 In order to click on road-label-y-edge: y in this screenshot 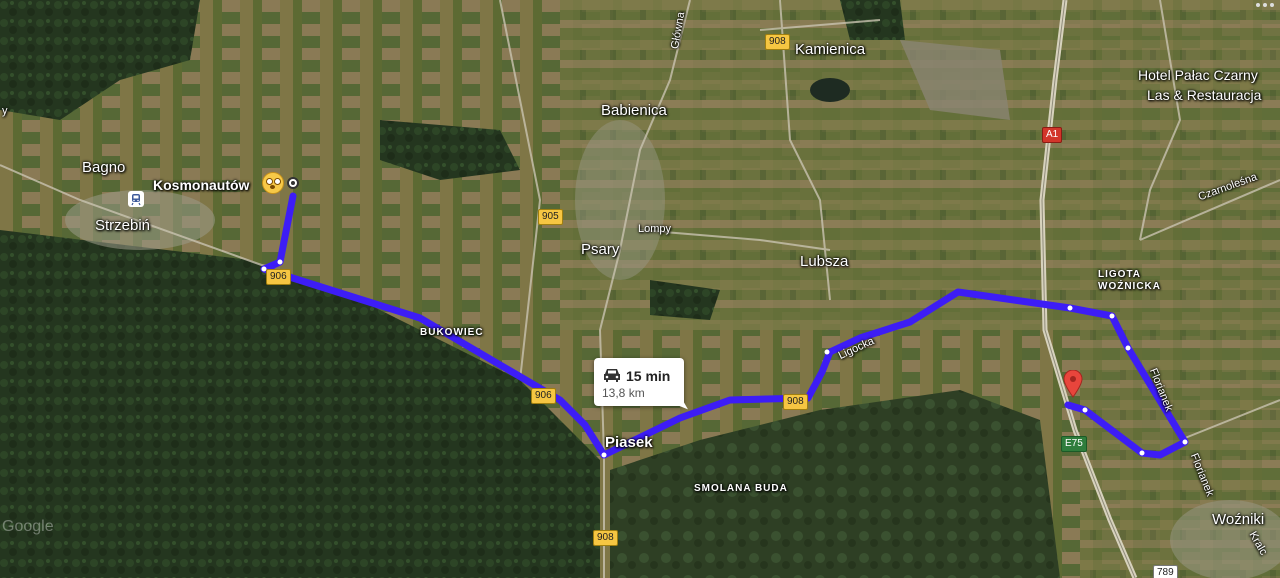, I will do `click(5, 111)`.